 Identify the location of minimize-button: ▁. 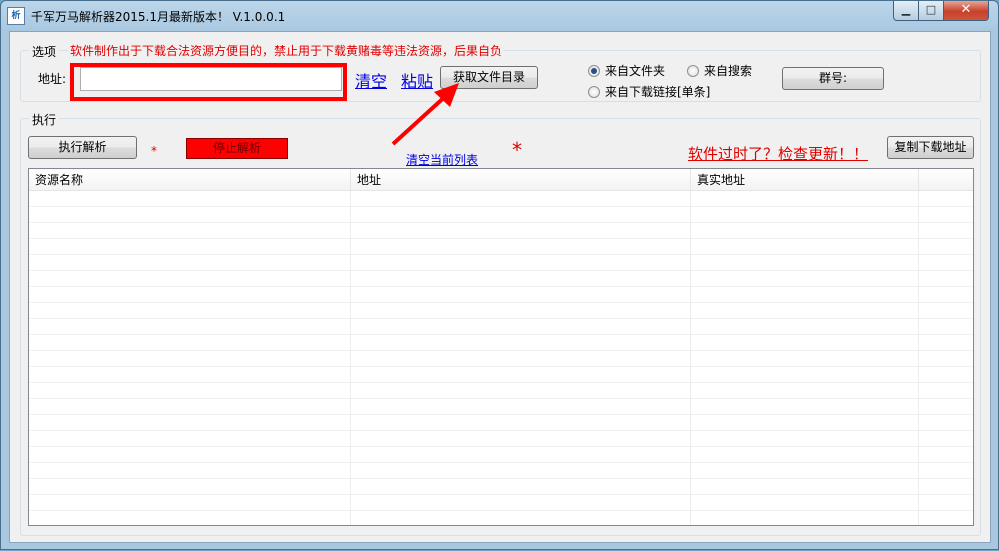
(906, 11).